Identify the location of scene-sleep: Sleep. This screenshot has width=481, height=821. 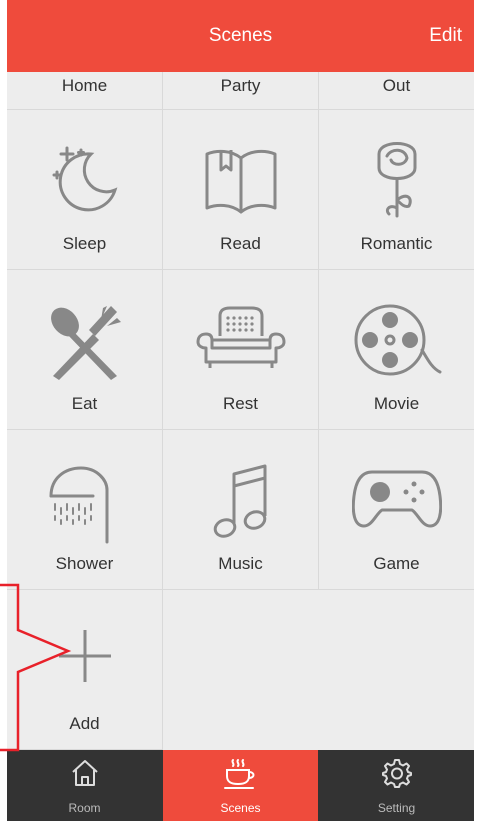
(85, 190).